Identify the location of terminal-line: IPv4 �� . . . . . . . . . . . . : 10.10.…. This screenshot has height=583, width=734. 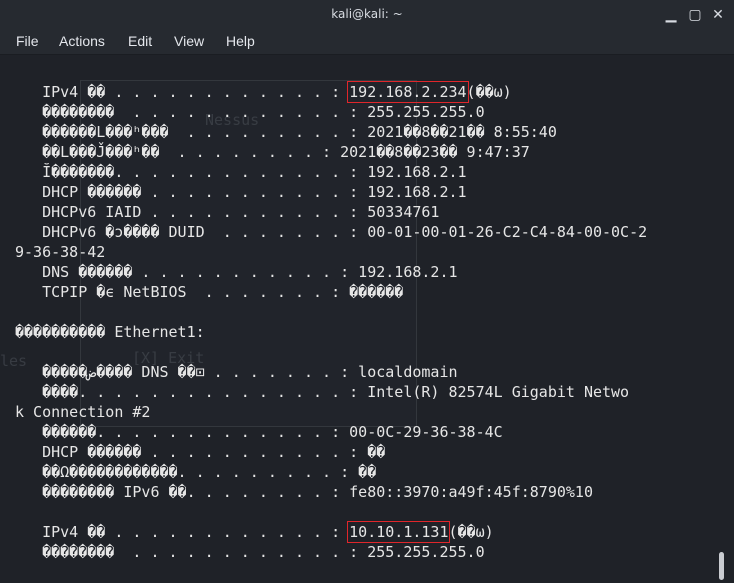
(254, 532).